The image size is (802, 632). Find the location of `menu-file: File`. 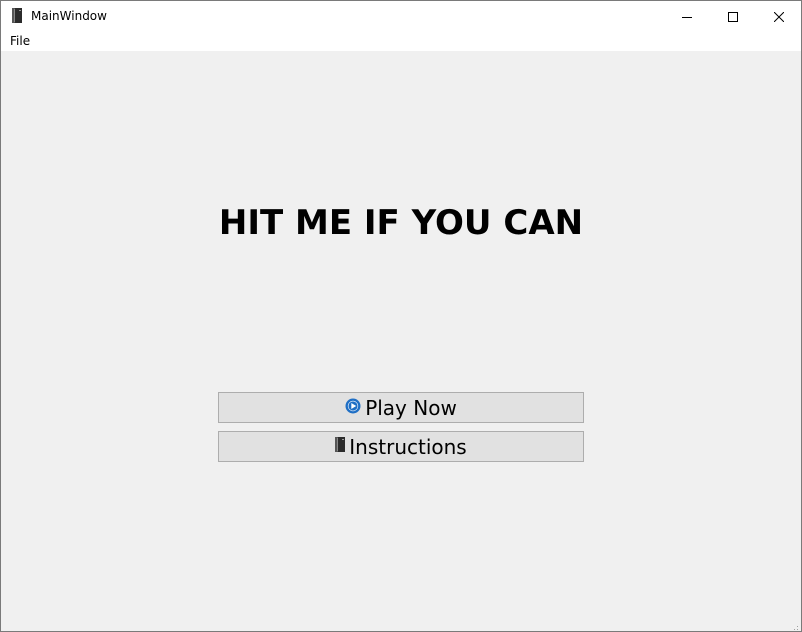

menu-file: File is located at coordinates (20, 41).